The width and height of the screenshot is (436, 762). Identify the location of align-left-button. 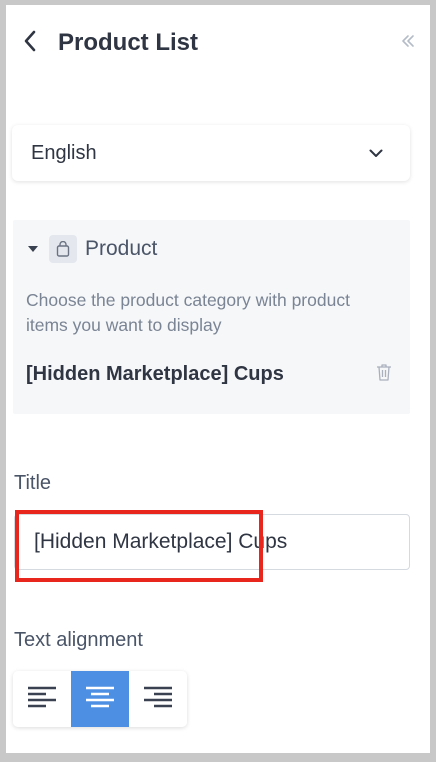
(42, 699).